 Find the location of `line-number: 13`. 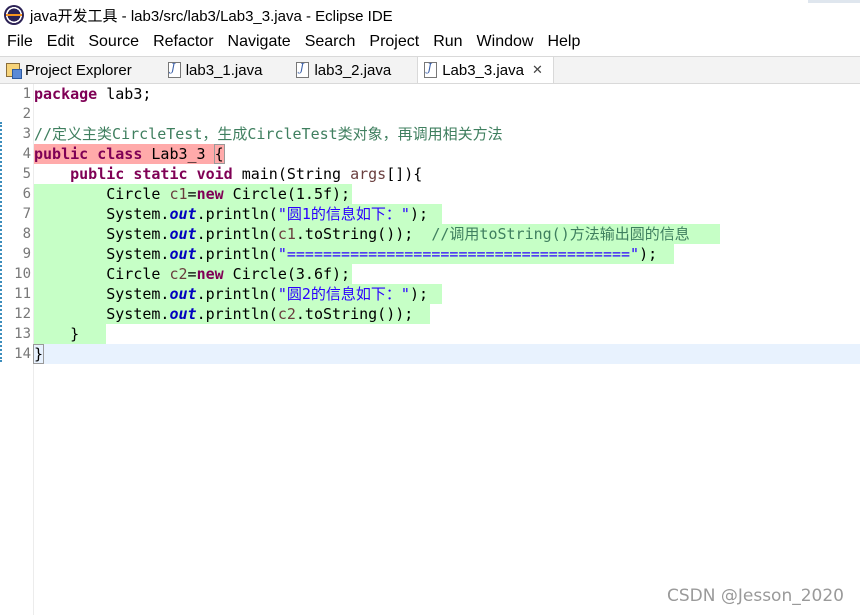

line-number: 13 is located at coordinates (22, 334).